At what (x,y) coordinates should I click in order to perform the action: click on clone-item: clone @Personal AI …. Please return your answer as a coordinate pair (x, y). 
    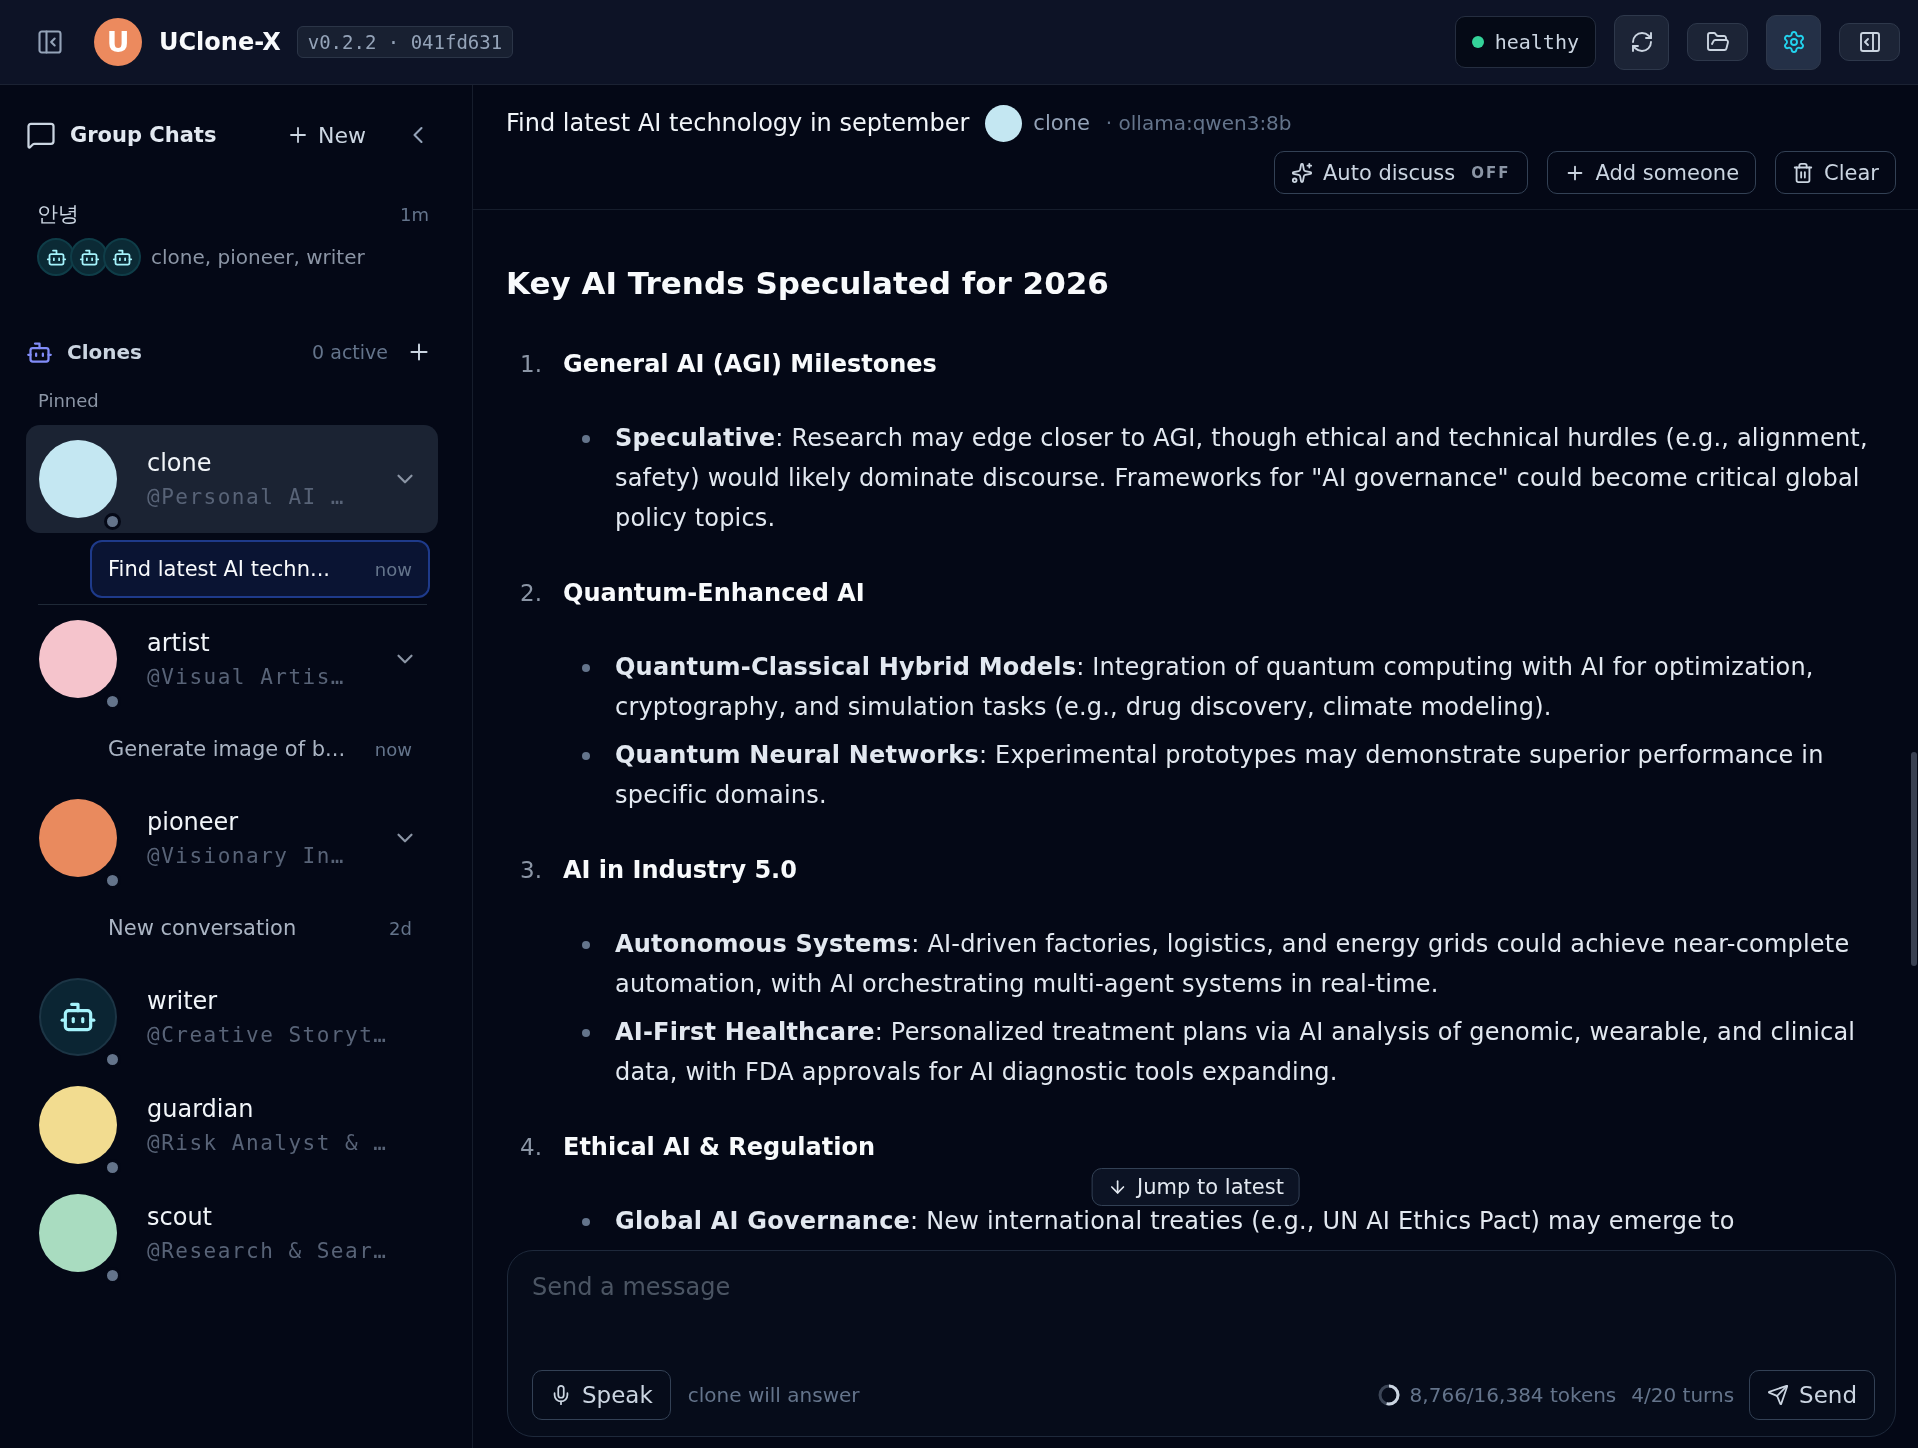
    Looking at the image, I should click on (232, 479).